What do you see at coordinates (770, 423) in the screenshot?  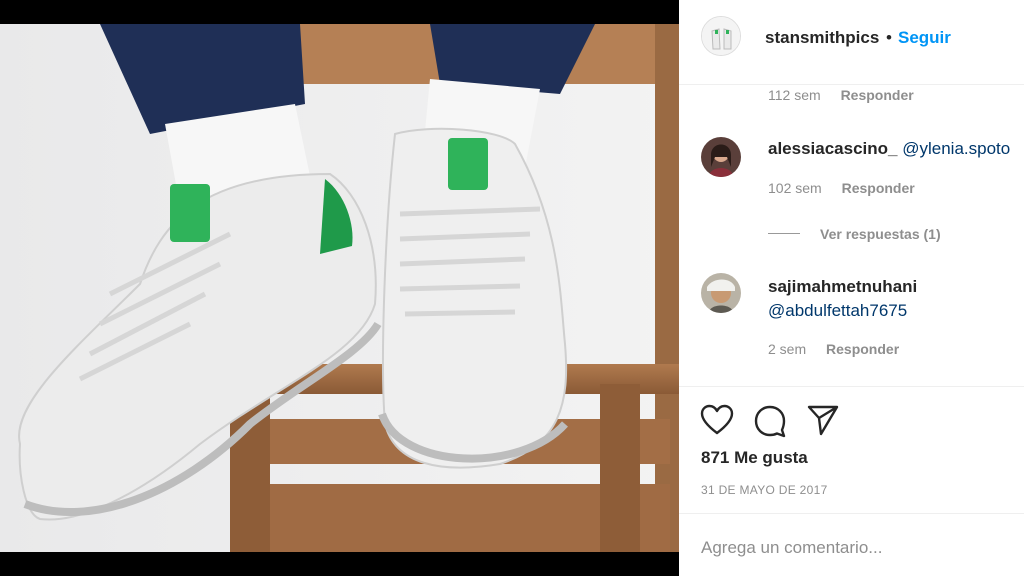 I see `comment-icon` at bounding box center [770, 423].